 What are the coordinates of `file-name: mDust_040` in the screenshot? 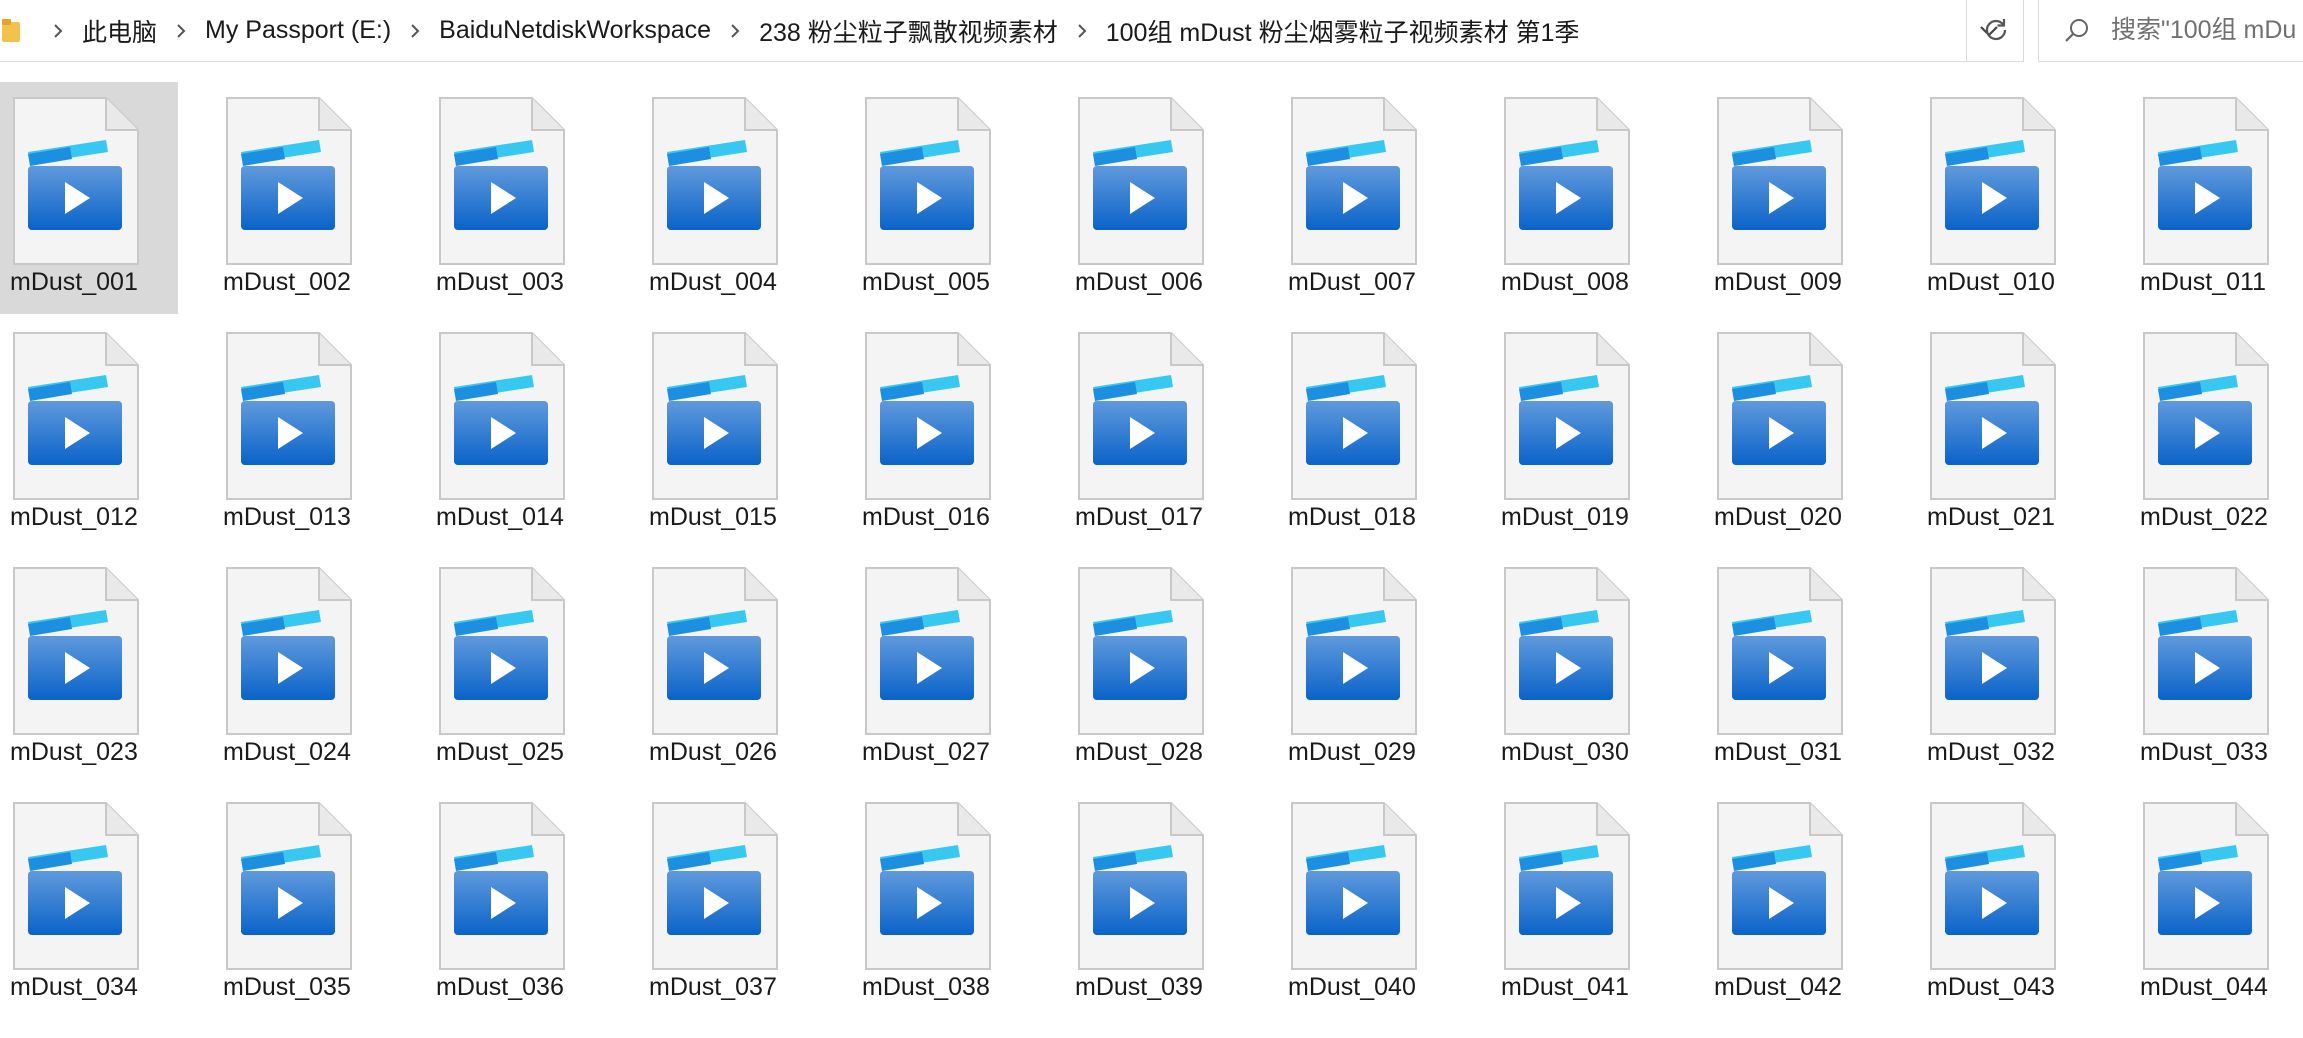 It's located at (1352, 987).